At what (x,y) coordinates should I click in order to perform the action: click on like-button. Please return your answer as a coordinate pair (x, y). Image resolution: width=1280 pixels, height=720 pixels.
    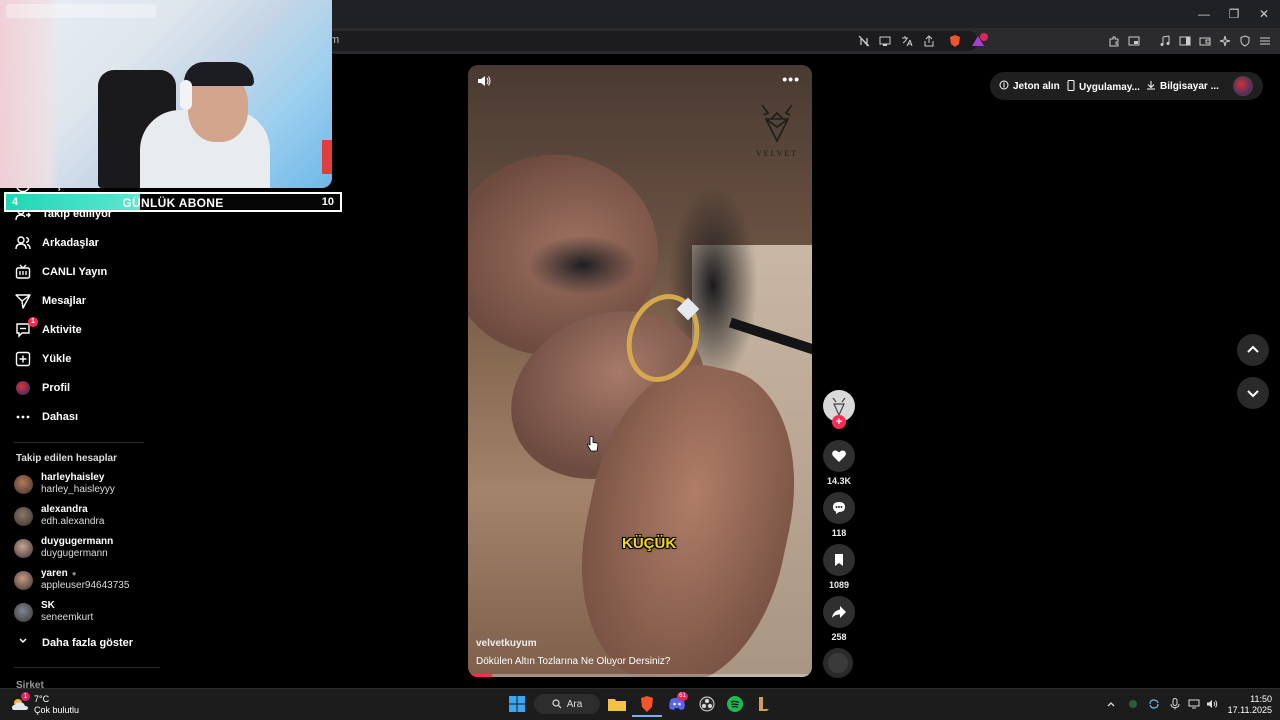
    Looking at the image, I should click on (839, 456).